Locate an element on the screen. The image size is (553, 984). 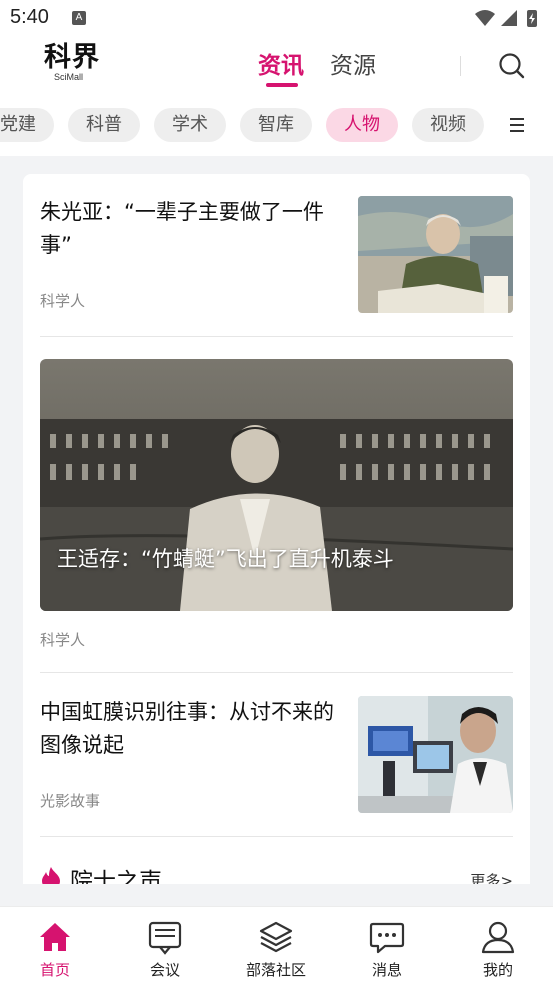
tab-meeting: 会议 is located at coordinates (165, 945).